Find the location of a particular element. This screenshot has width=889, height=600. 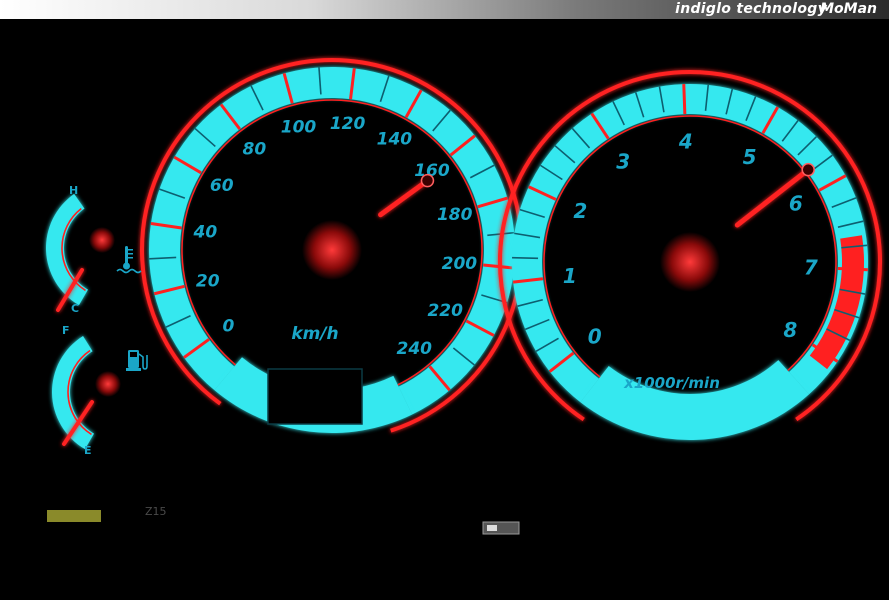

tachometer-label: 8 is located at coordinates (790, 330).